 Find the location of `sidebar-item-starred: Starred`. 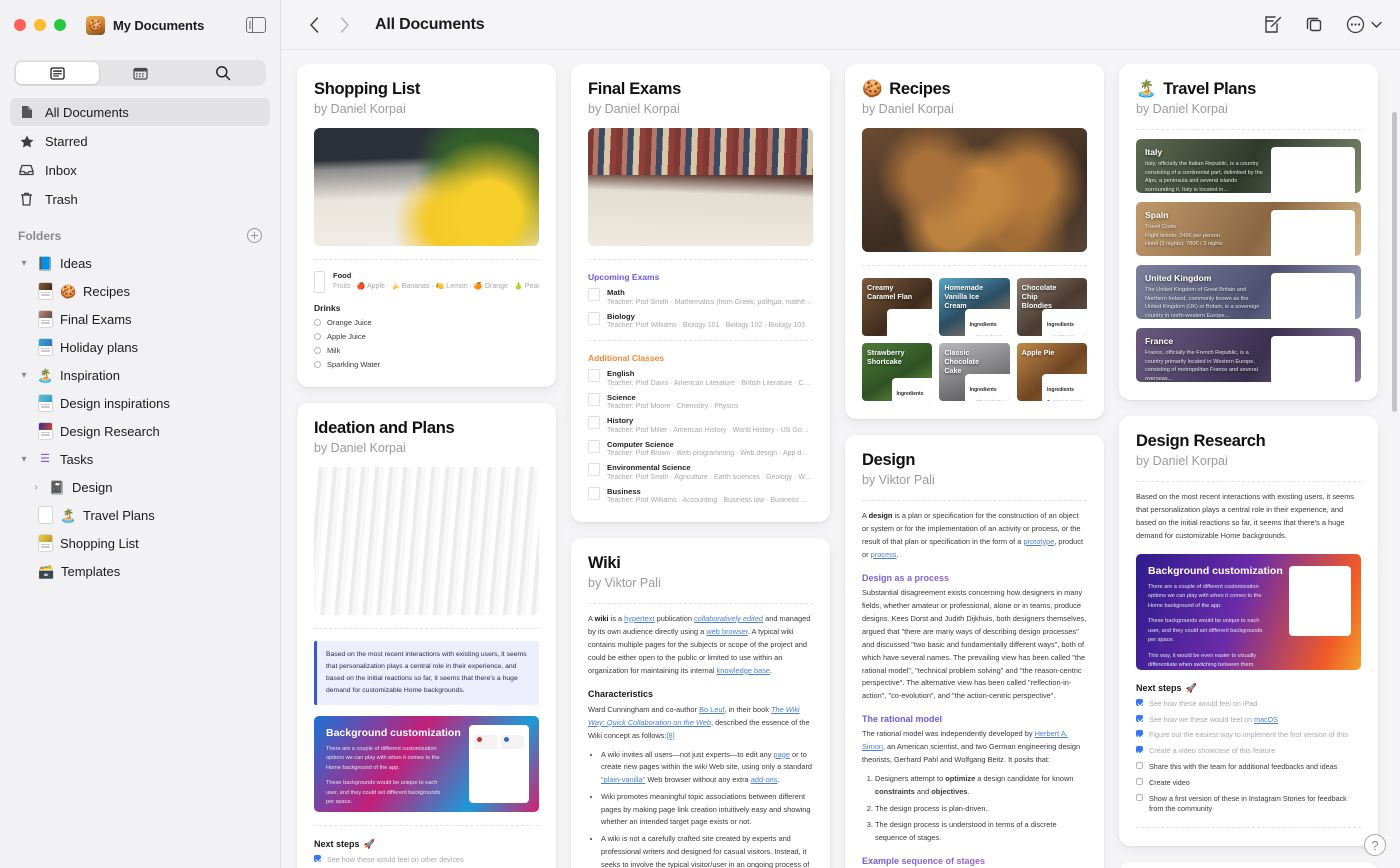

sidebar-item-starred: Starred is located at coordinates (140, 141).